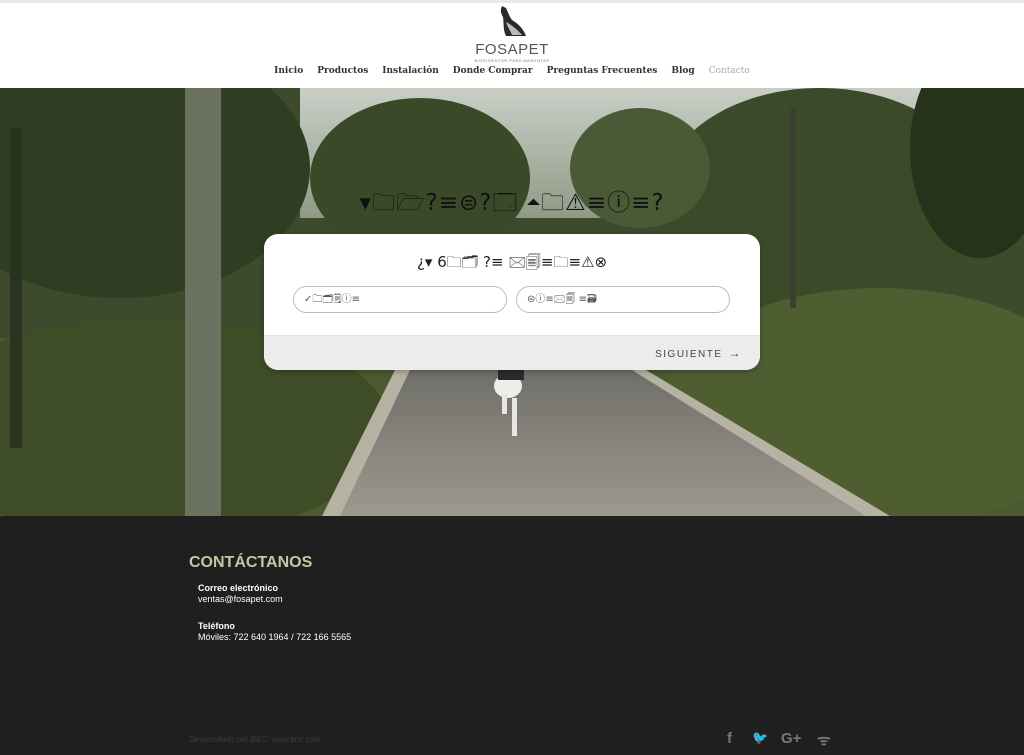 This screenshot has height=755, width=1024. What do you see at coordinates (824, 740) in the screenshot?
I see `rss-icon: ᯤ` at bounding box center [824, 740].